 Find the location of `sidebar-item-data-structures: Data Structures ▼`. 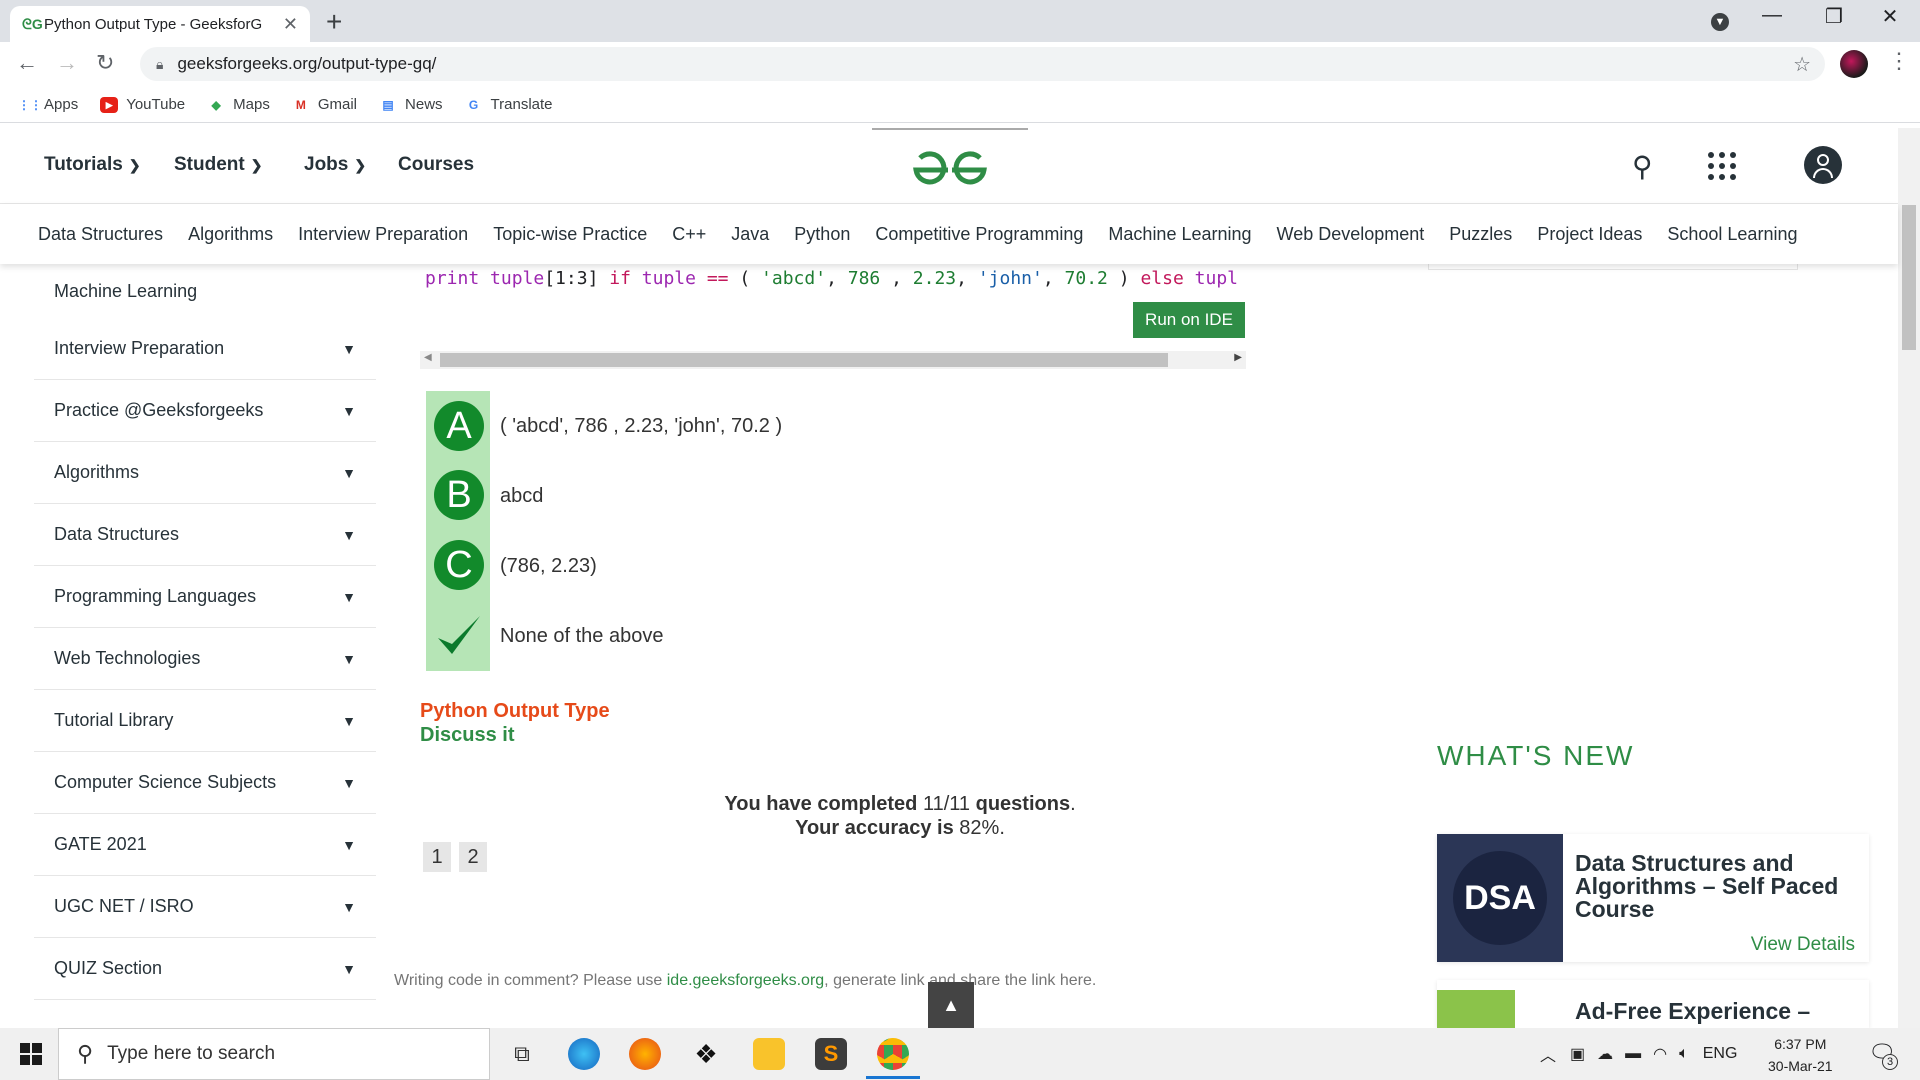

sidebar-item-data-structures: Data Structures ▼ is located at coordinates (205, 535).